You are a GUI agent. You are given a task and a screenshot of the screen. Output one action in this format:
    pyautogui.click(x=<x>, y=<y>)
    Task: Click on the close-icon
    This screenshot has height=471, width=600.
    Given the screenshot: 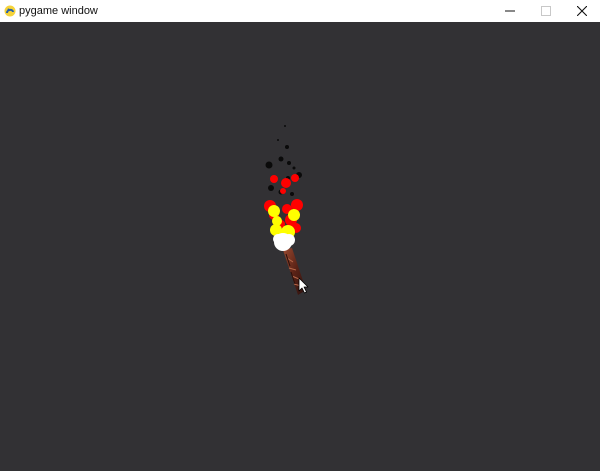 What is the action you would take?
    pyautogui.click(x=582, y=11)
    